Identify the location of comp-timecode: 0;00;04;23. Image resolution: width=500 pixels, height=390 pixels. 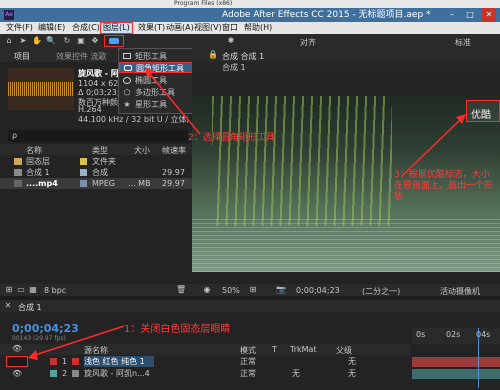
(318, 290).